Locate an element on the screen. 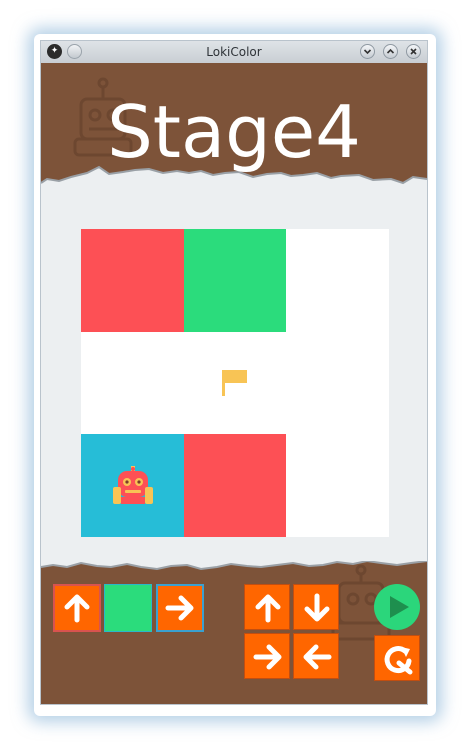  minimize-button is located at coordinates (367, 51).